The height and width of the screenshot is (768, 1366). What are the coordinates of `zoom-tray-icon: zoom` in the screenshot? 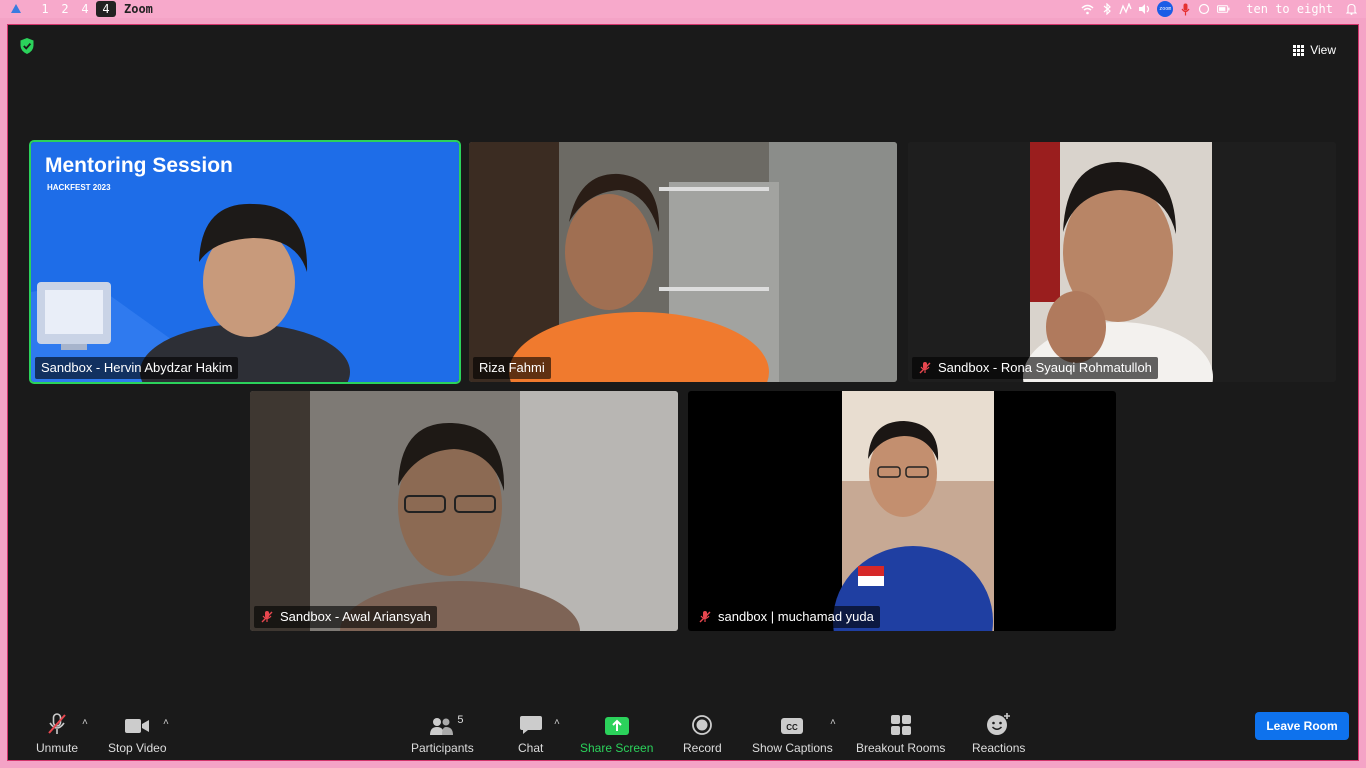 It's located at (1165, 9).